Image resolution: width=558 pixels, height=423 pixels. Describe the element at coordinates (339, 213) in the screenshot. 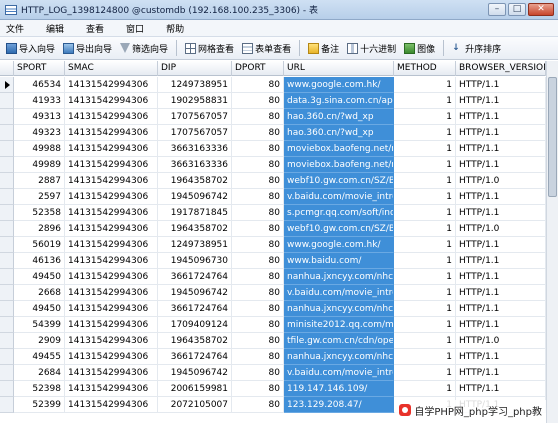

I see `cell-url: s.pcmgr.qq.com/soft/ind` at that location.